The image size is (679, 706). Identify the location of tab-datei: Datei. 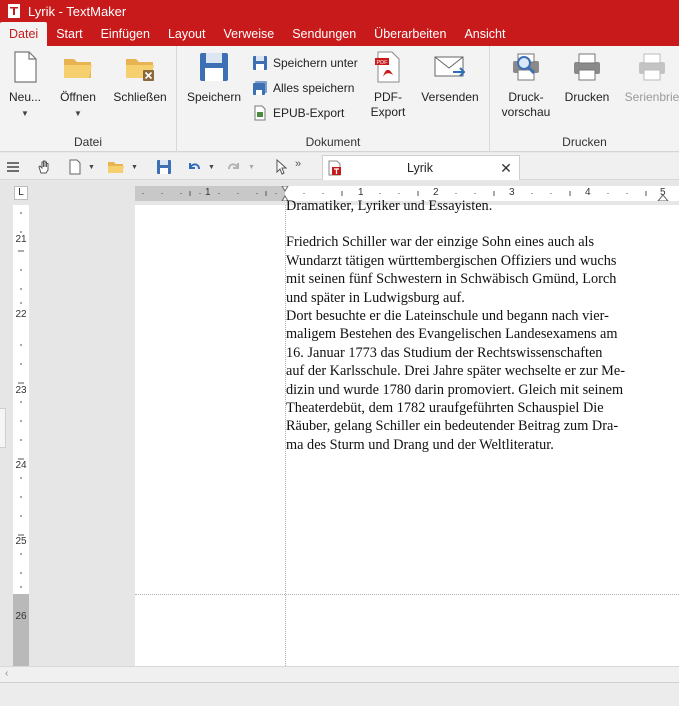
(24, 34).